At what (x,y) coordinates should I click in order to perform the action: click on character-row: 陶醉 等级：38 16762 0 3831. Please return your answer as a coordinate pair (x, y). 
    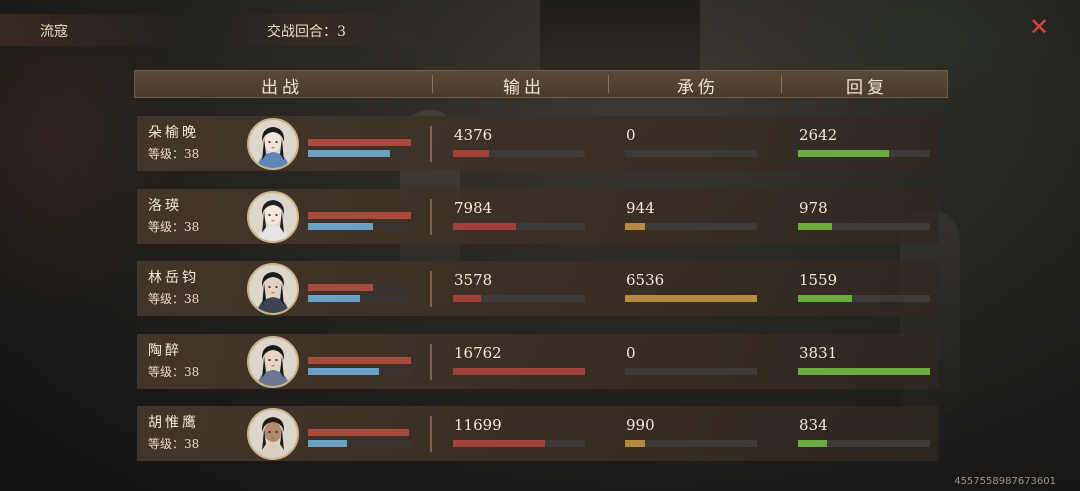
    Looking at the image, I should click on (538, 361).